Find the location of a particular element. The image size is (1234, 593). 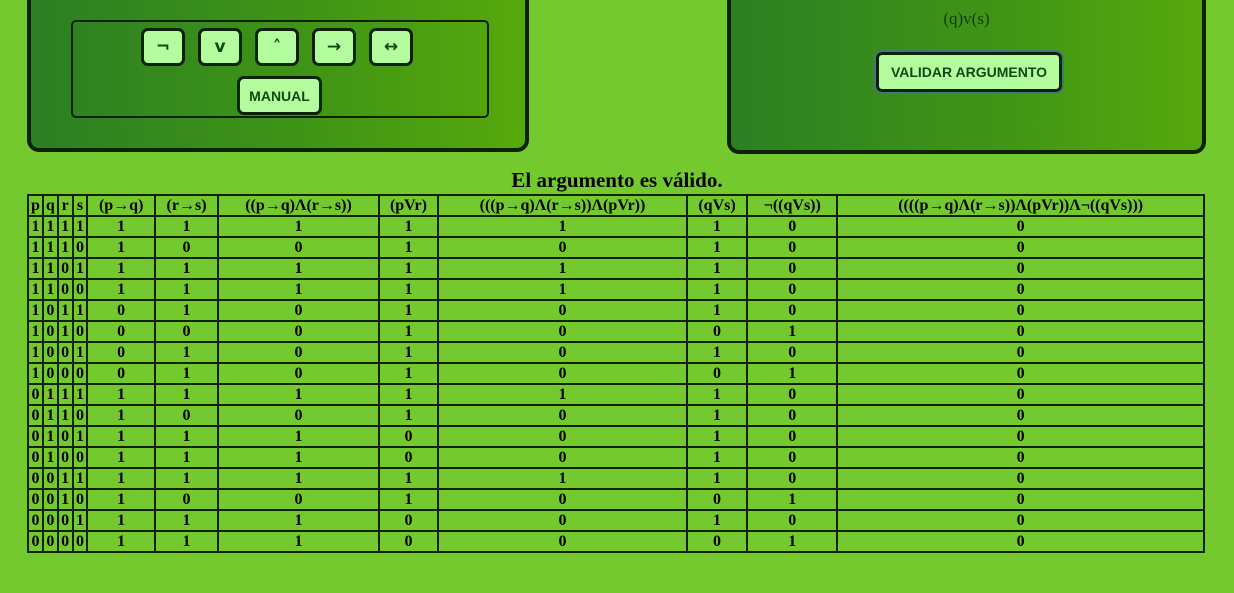

table-row: 100001010010 is located at coordinates (616, 373).